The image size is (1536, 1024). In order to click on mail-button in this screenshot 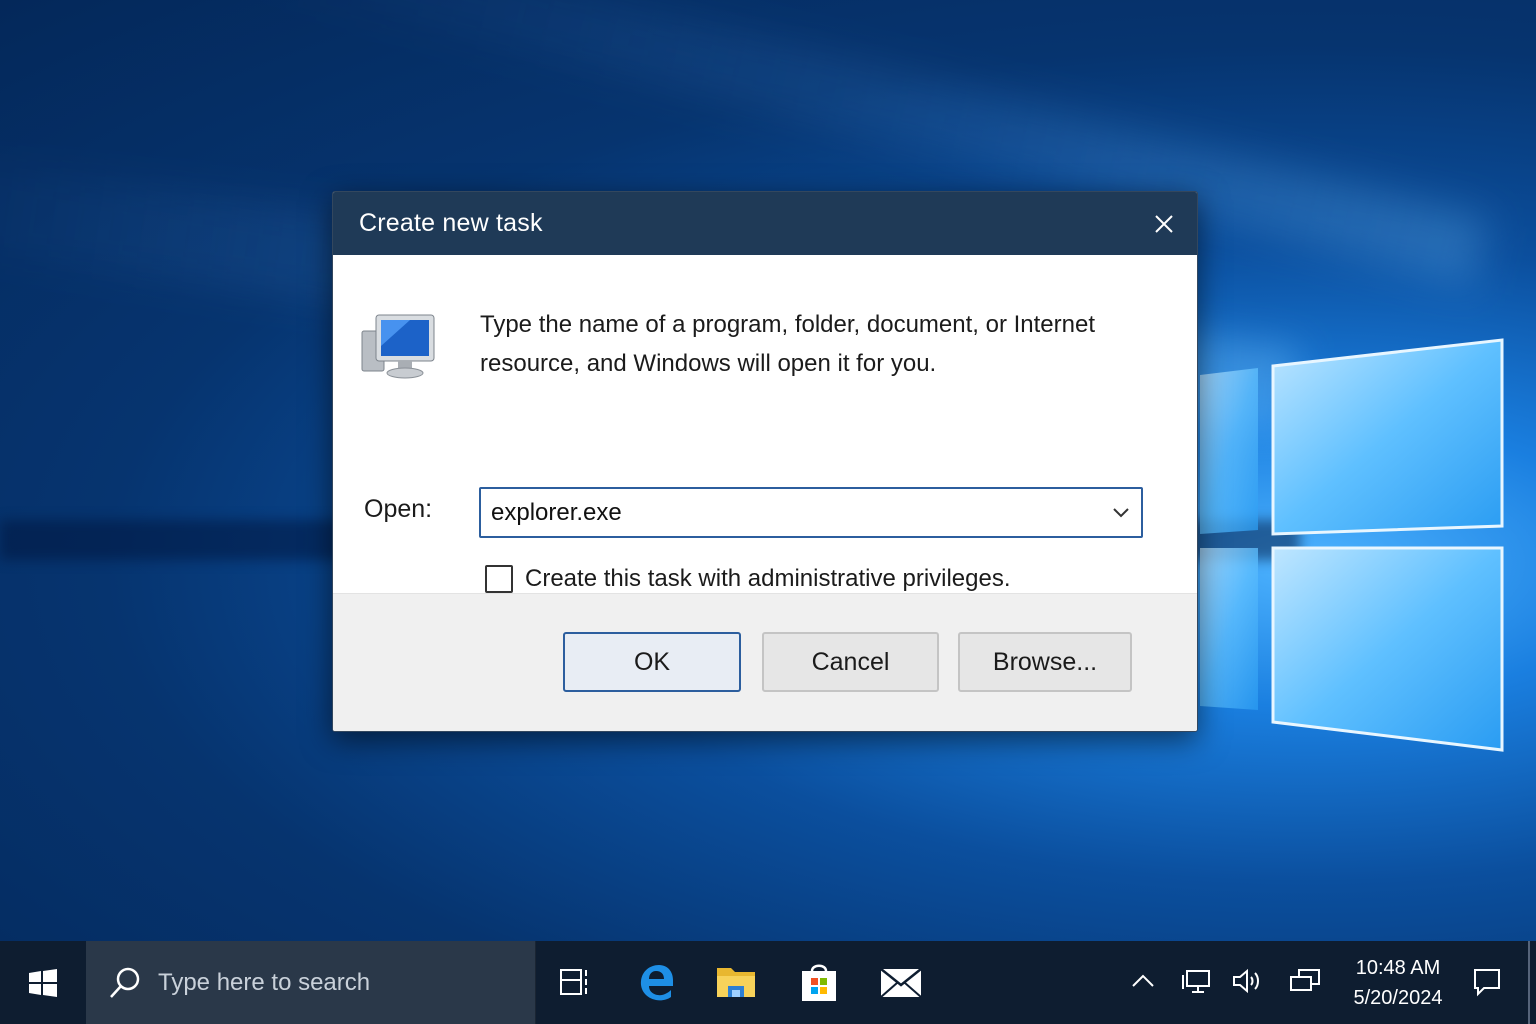, I will do `click(901, 982)`.